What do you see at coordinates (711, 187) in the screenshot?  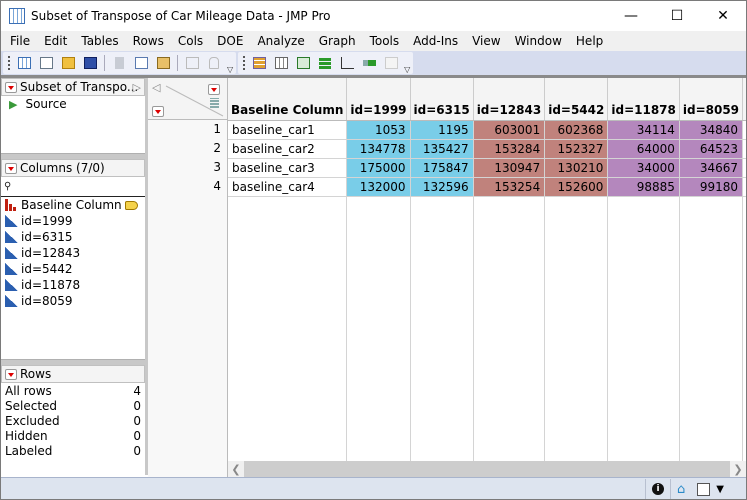 I see `value-cell: 99180` at bounding box center [711, 187].